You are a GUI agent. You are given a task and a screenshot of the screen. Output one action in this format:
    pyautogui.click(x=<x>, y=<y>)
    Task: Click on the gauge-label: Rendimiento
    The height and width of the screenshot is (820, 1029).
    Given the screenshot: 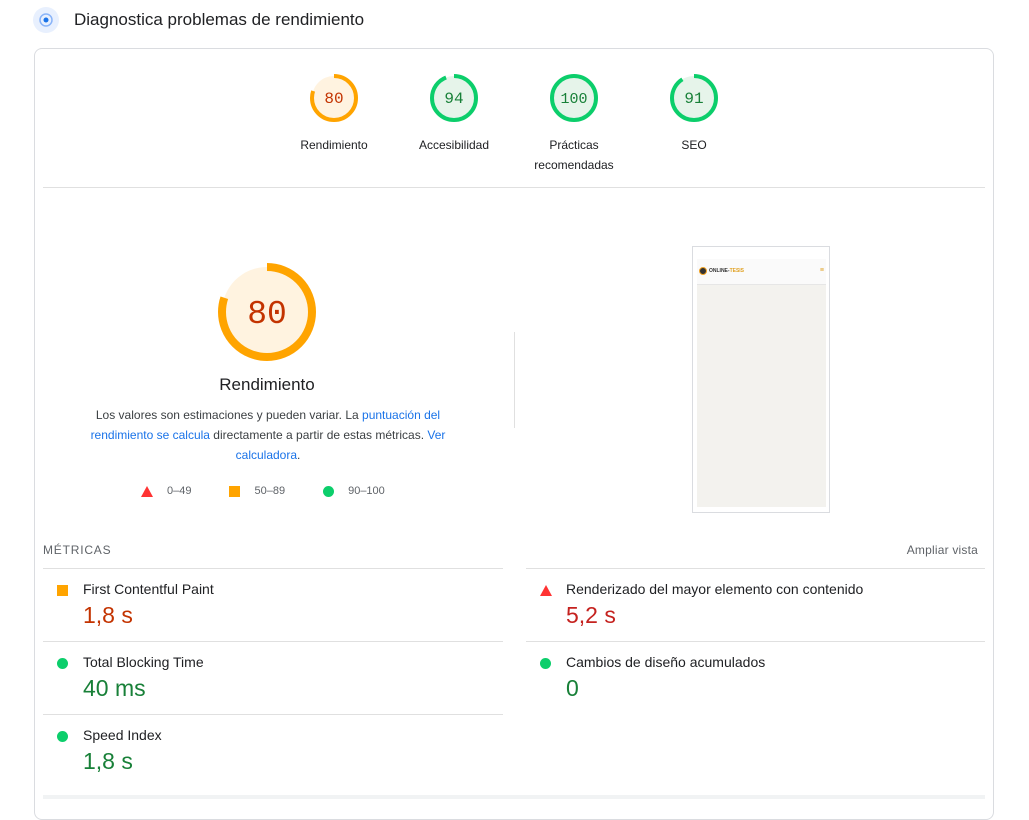 What is the action you would take?
    pyautogui.click(x=334, y=145)
    